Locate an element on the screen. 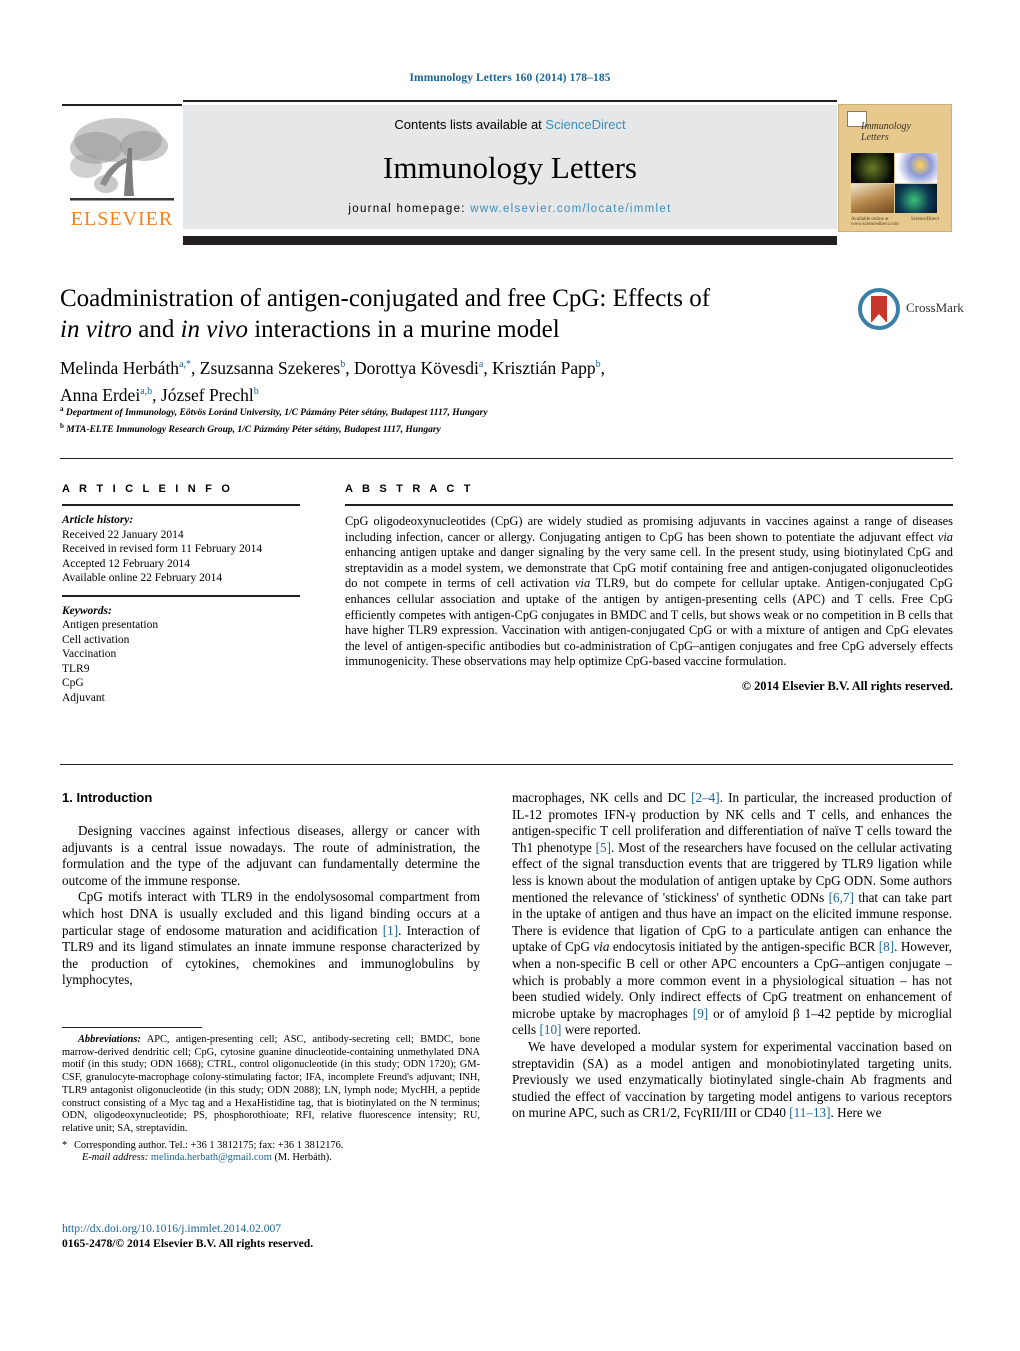 The width and height of the screenshot is (1020, 1351). title-line2-mid: and is located at coordinates (156, 329).